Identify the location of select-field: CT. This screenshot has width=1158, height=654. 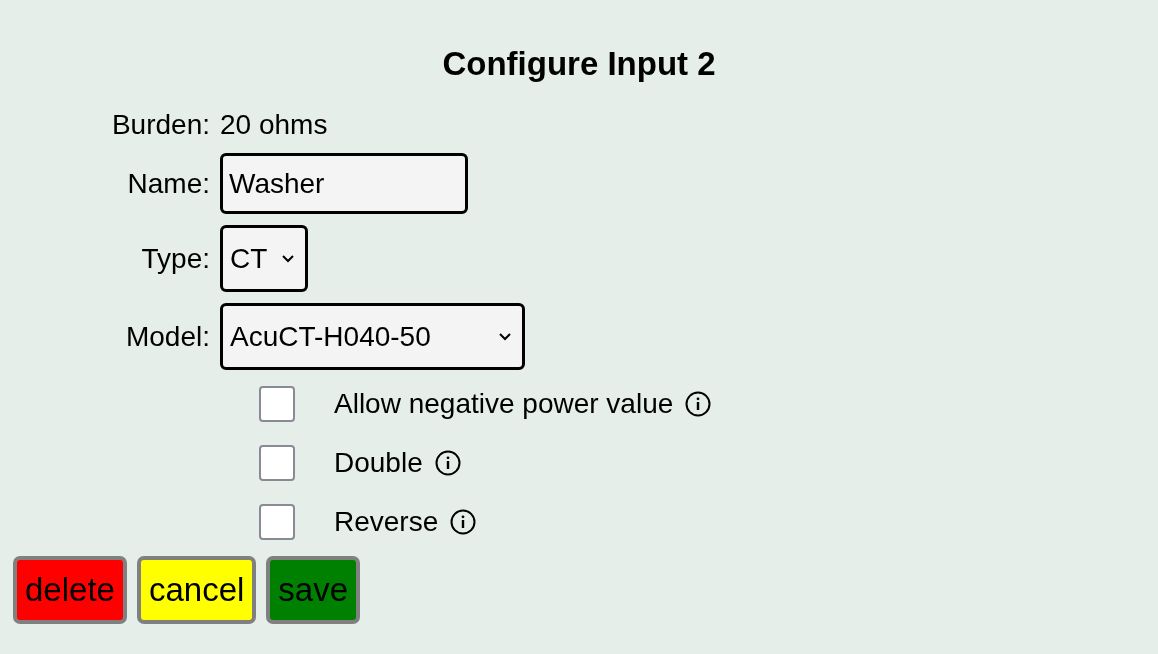
(264, 258).